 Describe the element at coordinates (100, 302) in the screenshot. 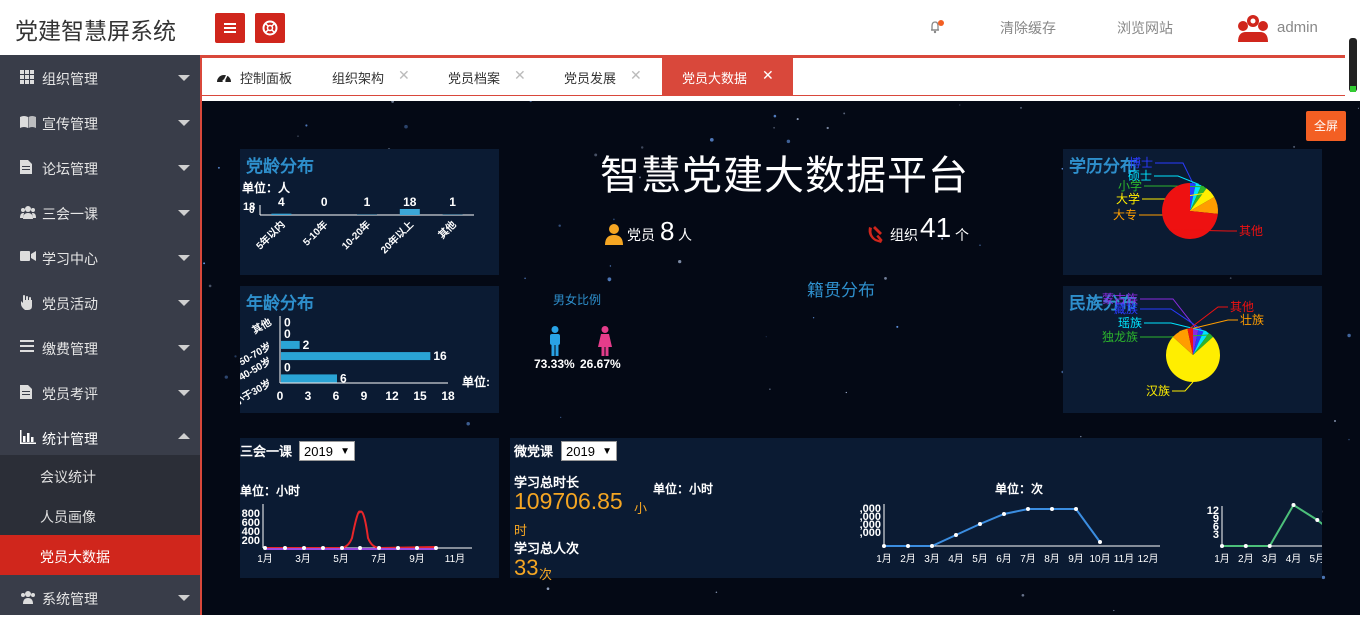

I see `sidebar-item-activities: 党员活动` at that location.